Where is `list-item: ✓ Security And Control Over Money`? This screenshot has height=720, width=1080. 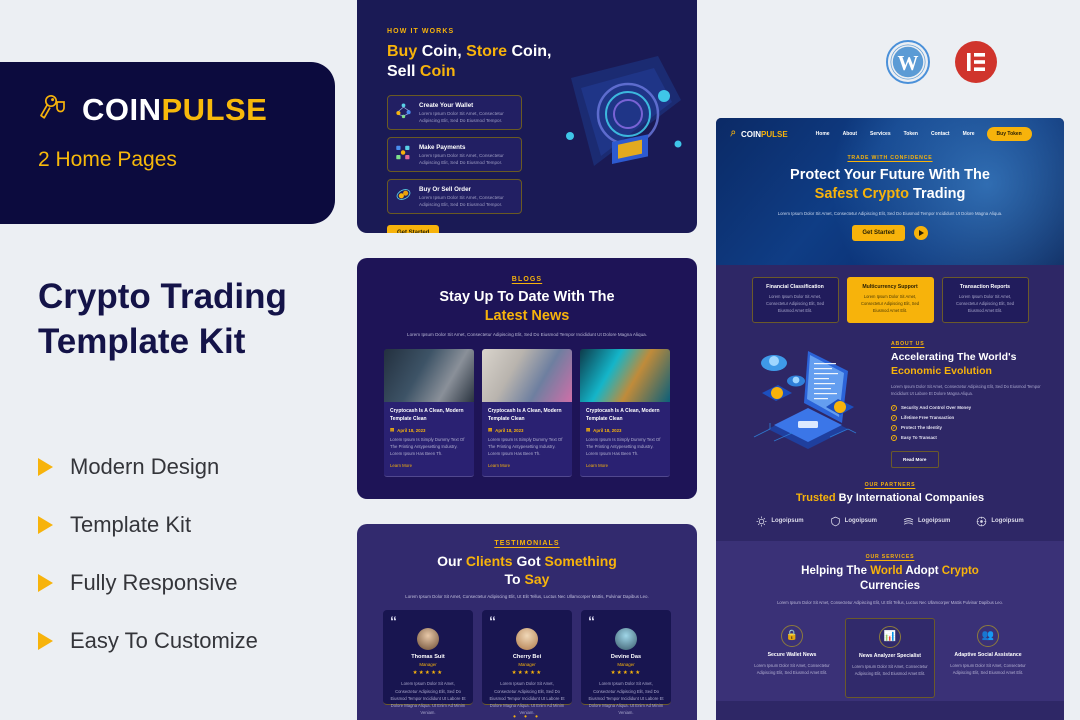
list-item: ✓ Security And Control Over Money is located at coordinates (970, 407).